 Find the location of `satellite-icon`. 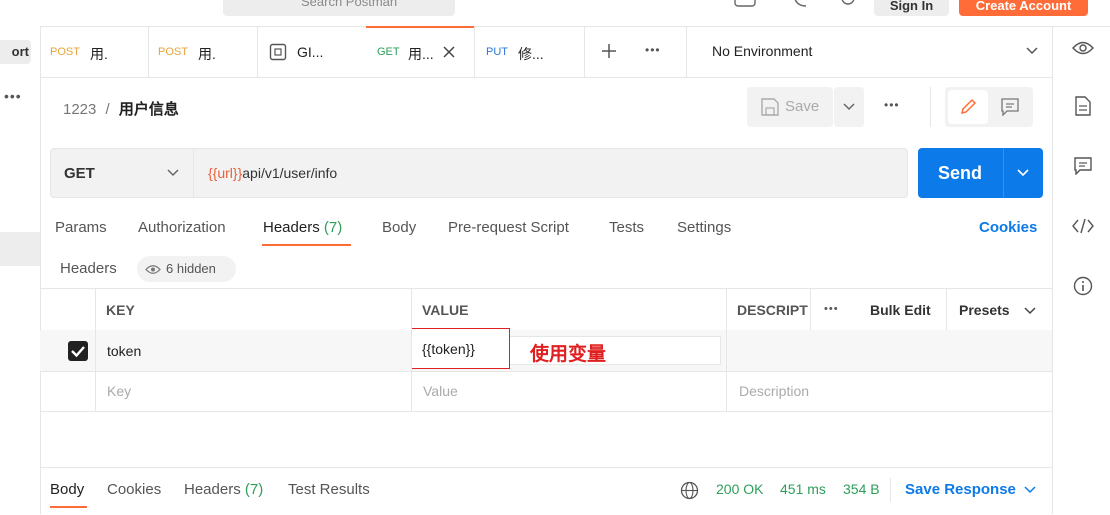

satellite-icon is located at coordinates (800, 5).